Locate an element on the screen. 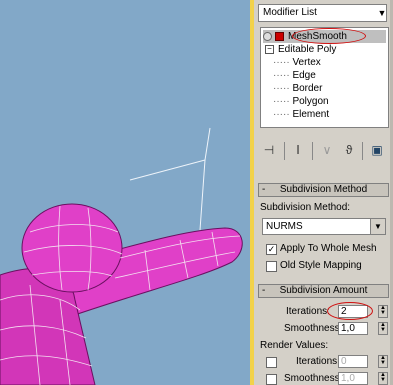 The image size is (393, 385). stack-item-label: Vertex is located at coordinates (306, 62).